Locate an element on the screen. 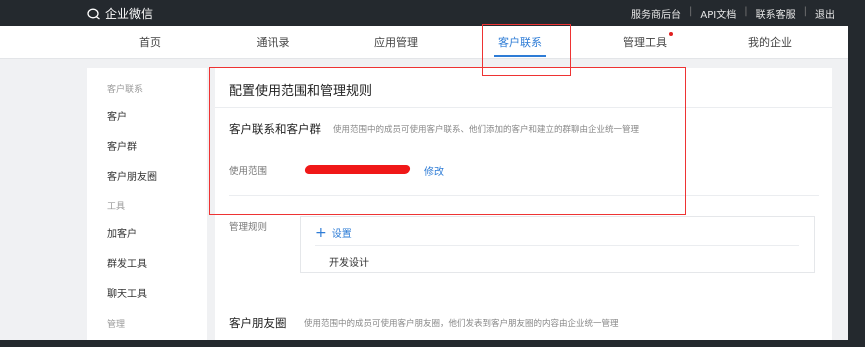 This screenshot has height=347, width=865. tab-home: 首页 is located at coordinates (150, 42).